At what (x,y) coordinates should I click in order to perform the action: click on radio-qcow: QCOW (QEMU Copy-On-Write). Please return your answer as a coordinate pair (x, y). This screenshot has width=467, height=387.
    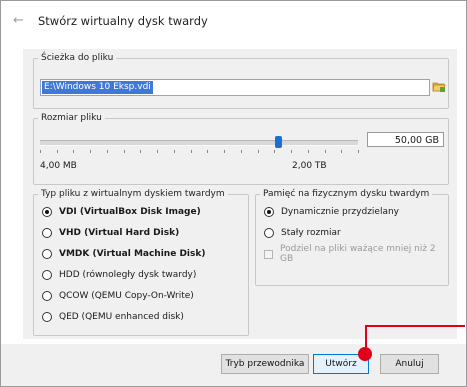
    Looking at the image, I should click on (118, 296).